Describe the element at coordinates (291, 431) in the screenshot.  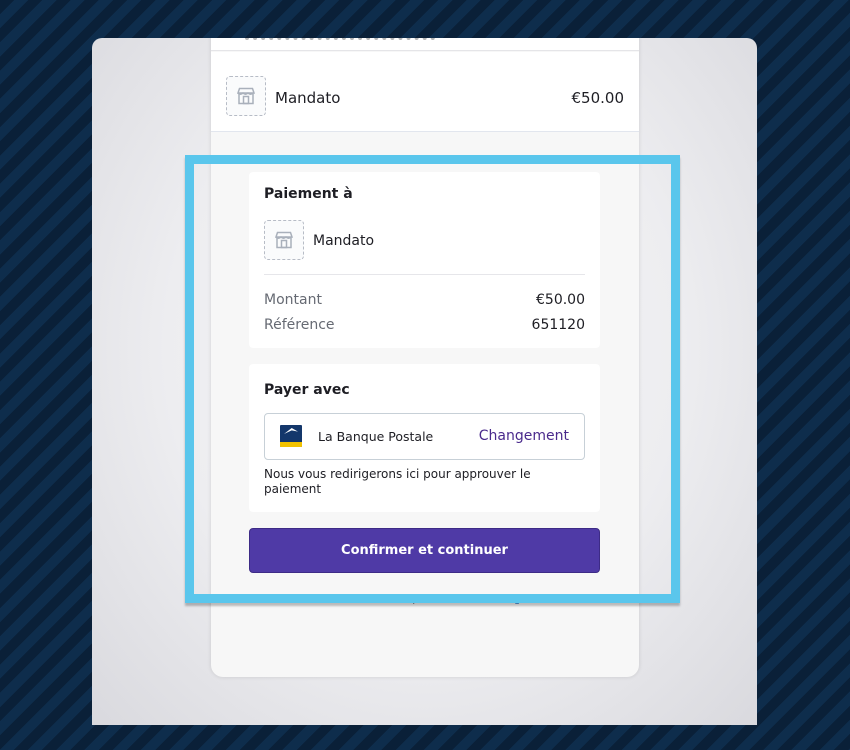
I see `logo-bird` at that location.